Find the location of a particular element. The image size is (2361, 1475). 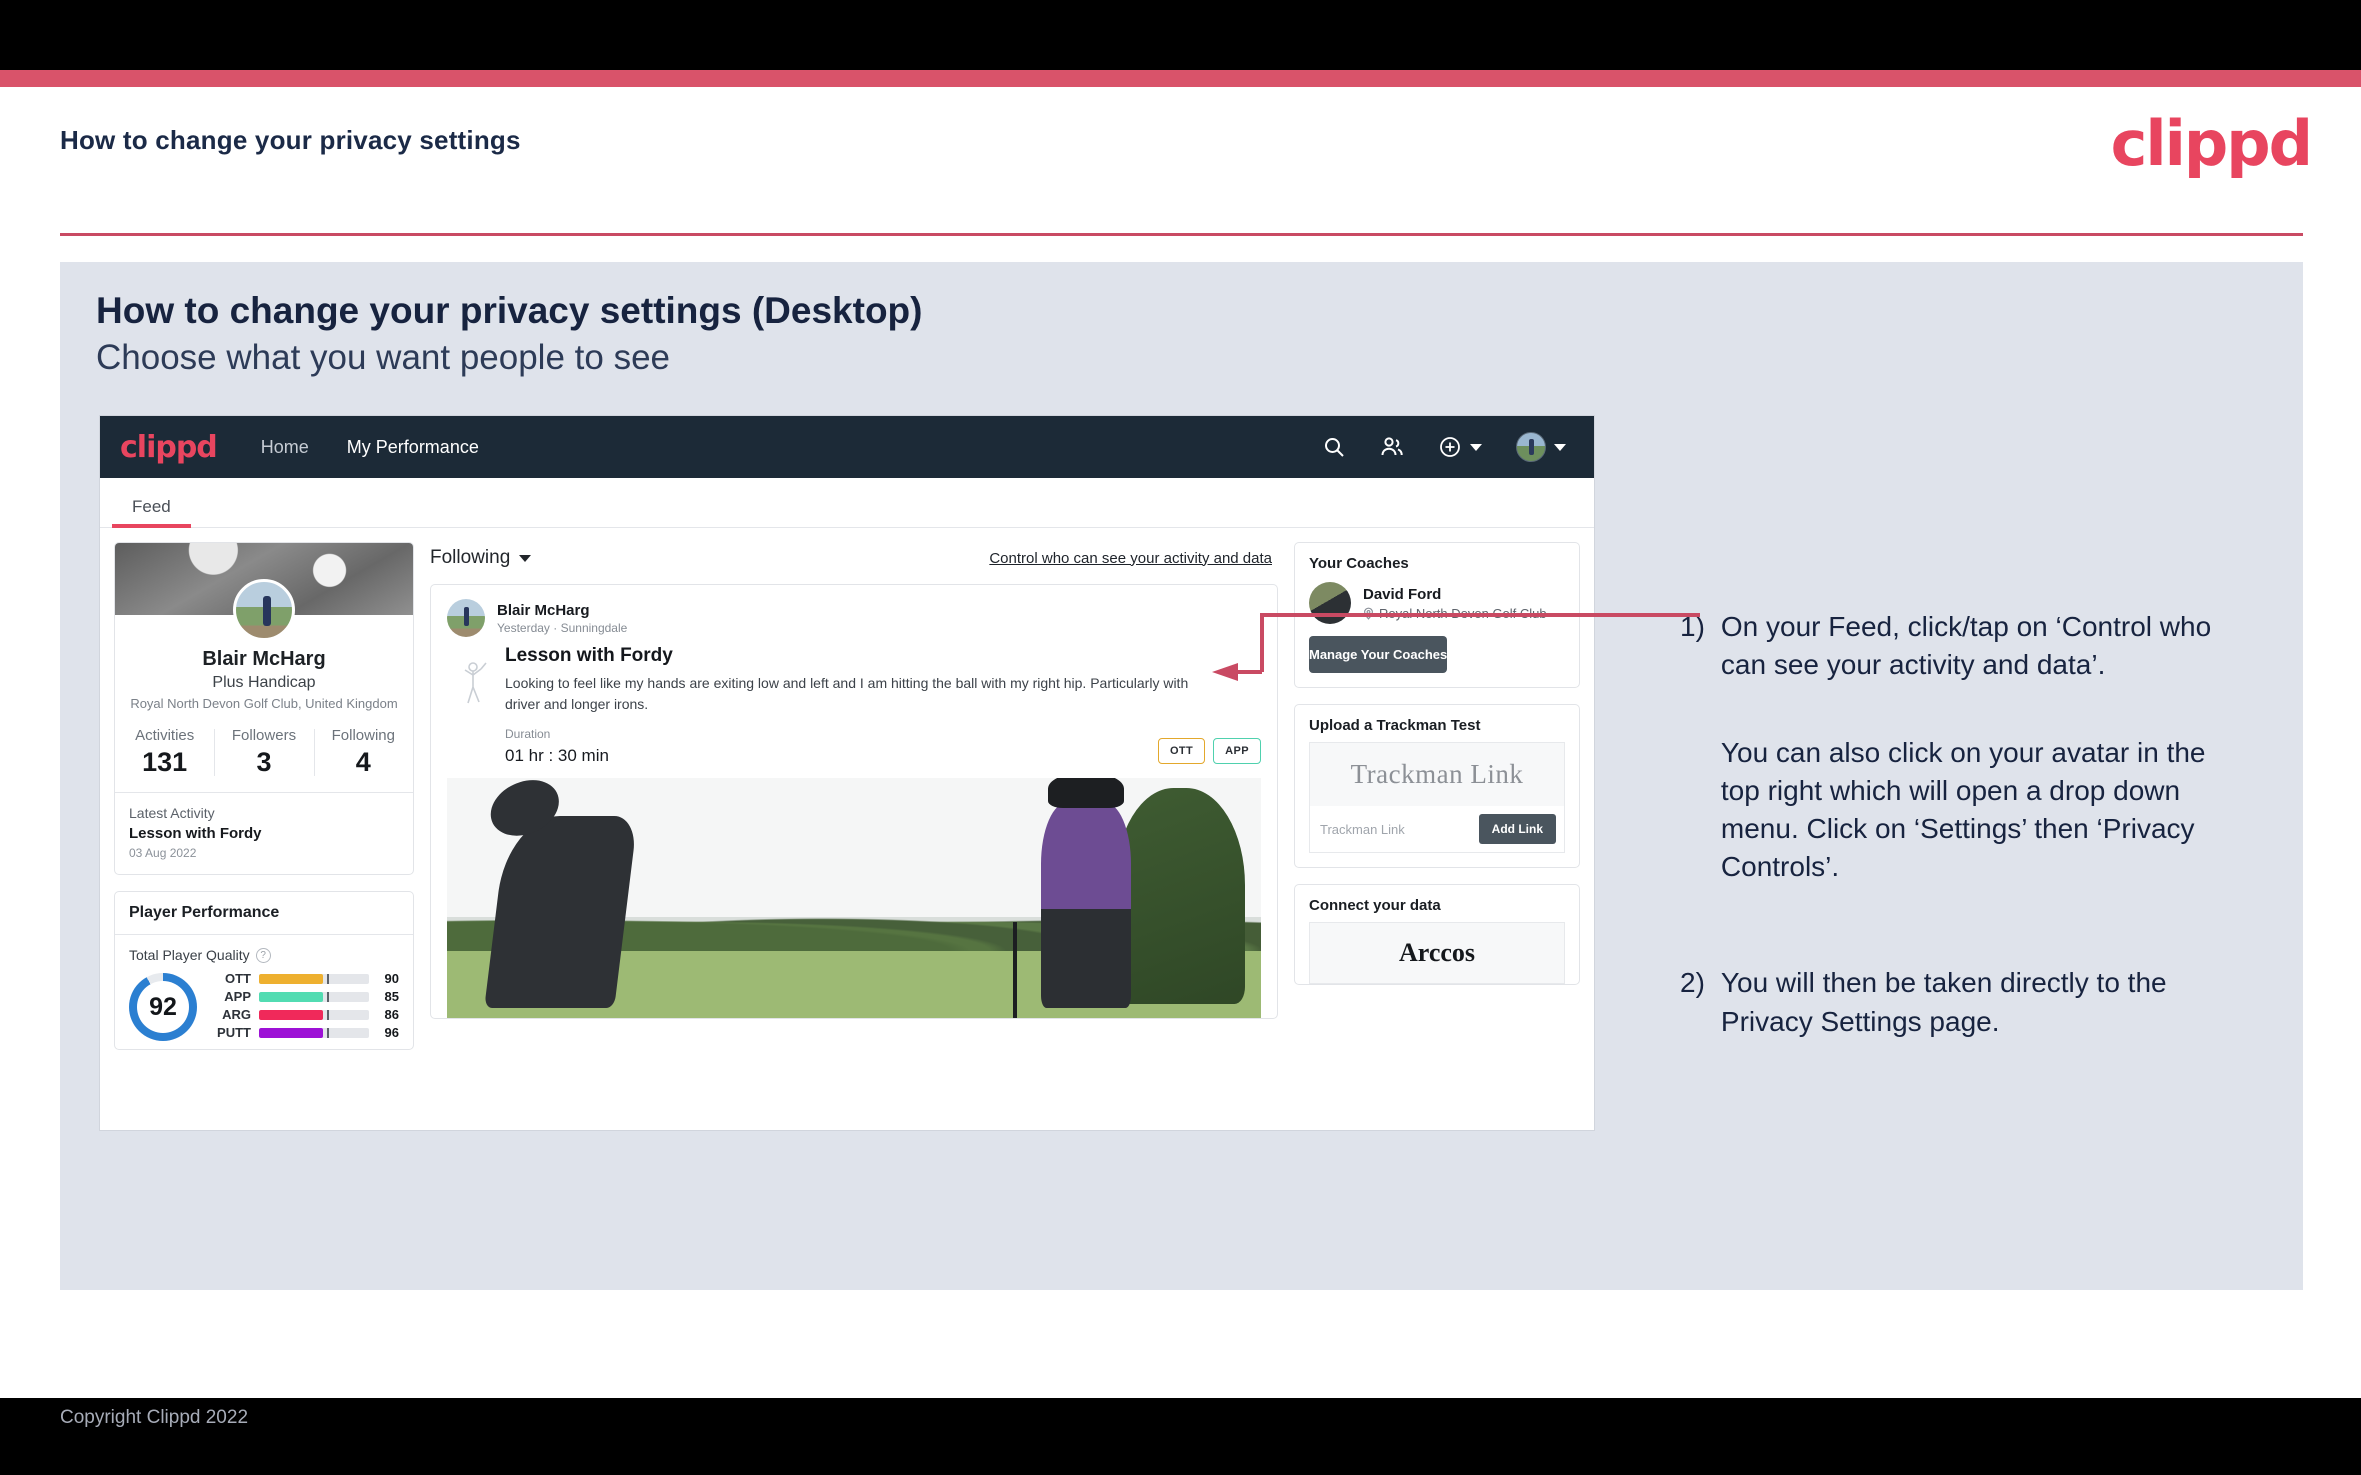

feed-filter-dropdown: Following is located at coordinates (481, 558).